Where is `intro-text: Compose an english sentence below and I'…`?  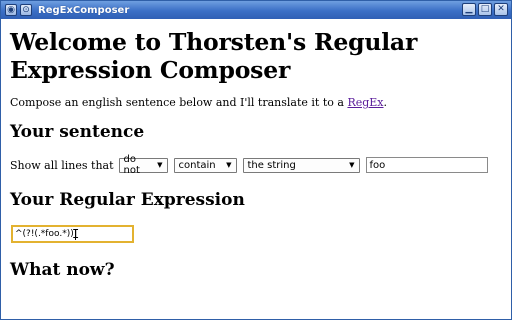
intro-text: Compose an english sentence below and I'… is located at coordinates (179, 102).